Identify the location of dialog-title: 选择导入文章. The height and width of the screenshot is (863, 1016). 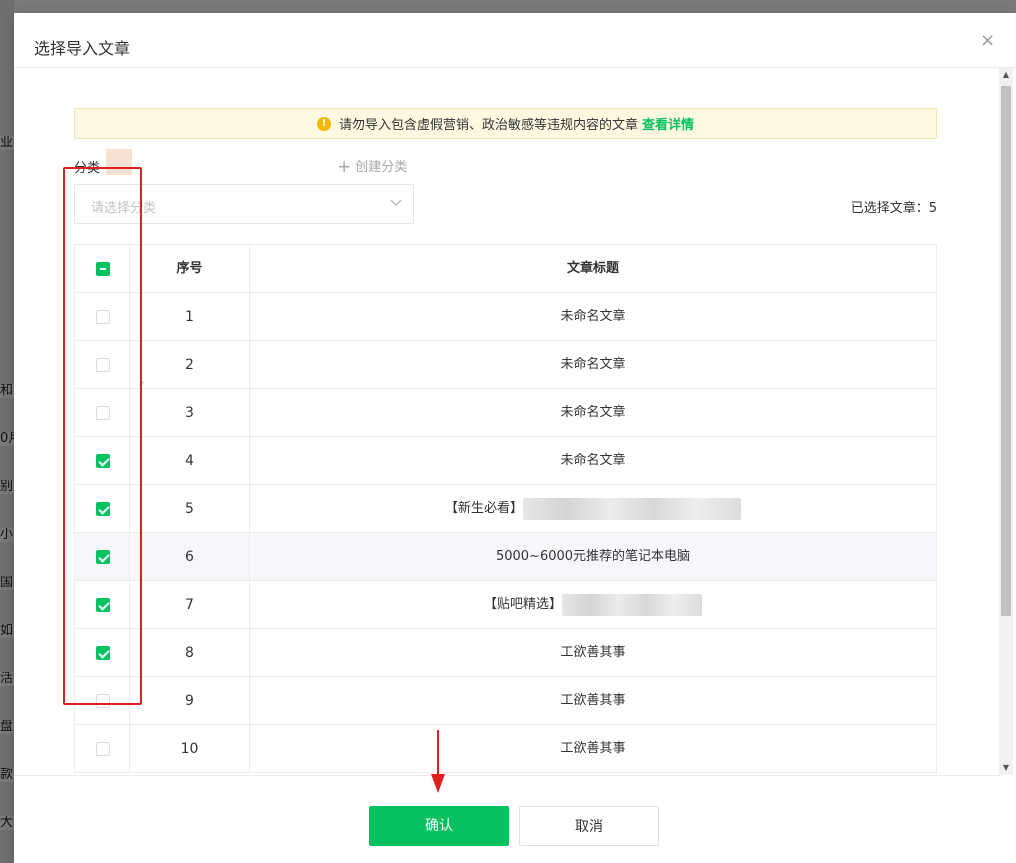
(82, 48).